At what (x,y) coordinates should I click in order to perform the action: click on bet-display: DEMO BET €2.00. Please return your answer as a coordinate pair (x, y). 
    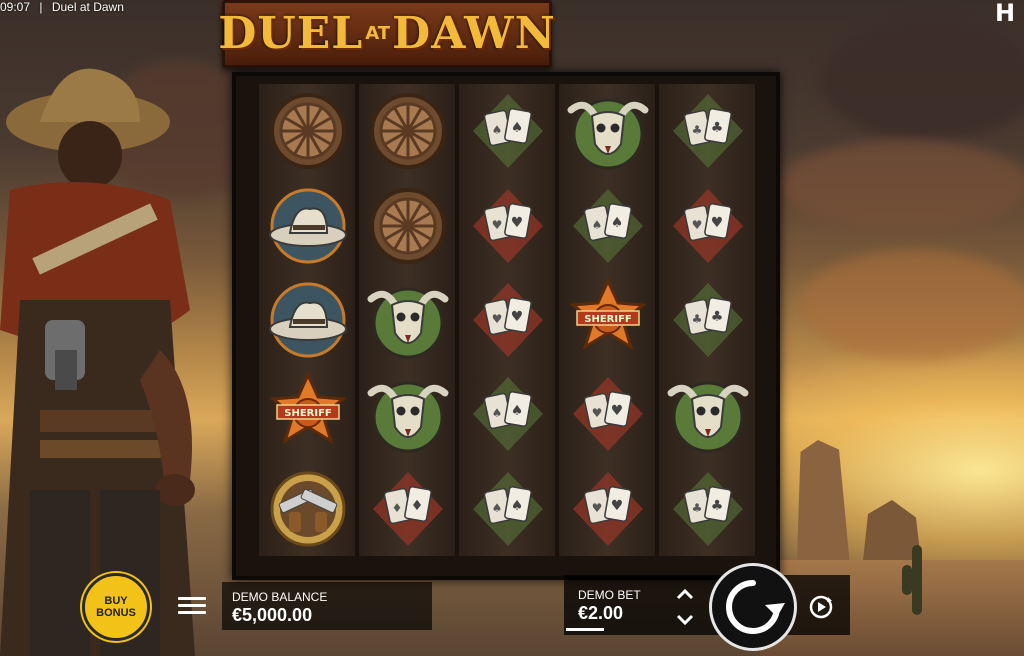
    Looking at the image, I should click on (615, 608).